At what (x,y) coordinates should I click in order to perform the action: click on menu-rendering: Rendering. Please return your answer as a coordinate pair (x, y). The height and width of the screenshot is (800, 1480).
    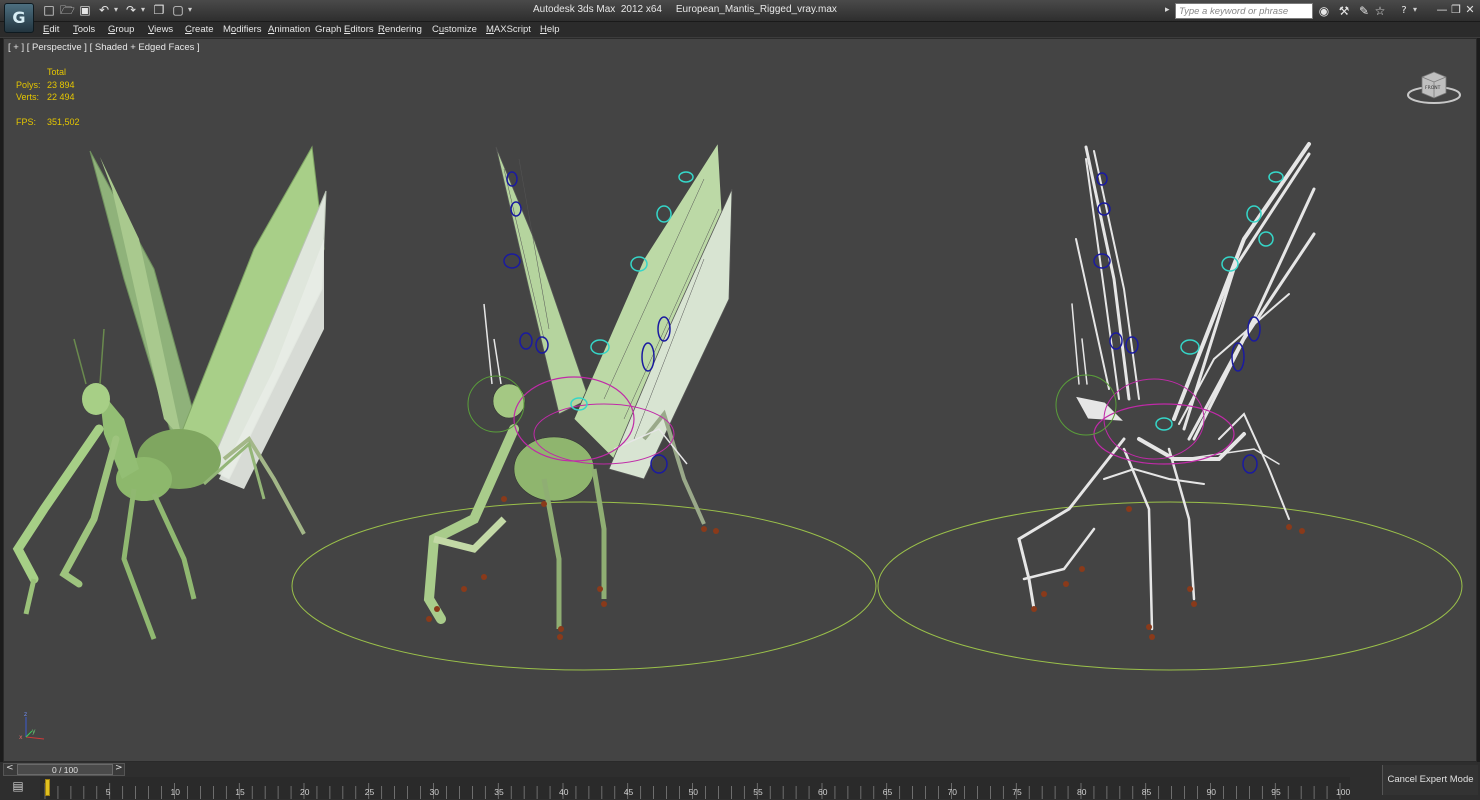
    Looking at the image, I should click on (400, 29).